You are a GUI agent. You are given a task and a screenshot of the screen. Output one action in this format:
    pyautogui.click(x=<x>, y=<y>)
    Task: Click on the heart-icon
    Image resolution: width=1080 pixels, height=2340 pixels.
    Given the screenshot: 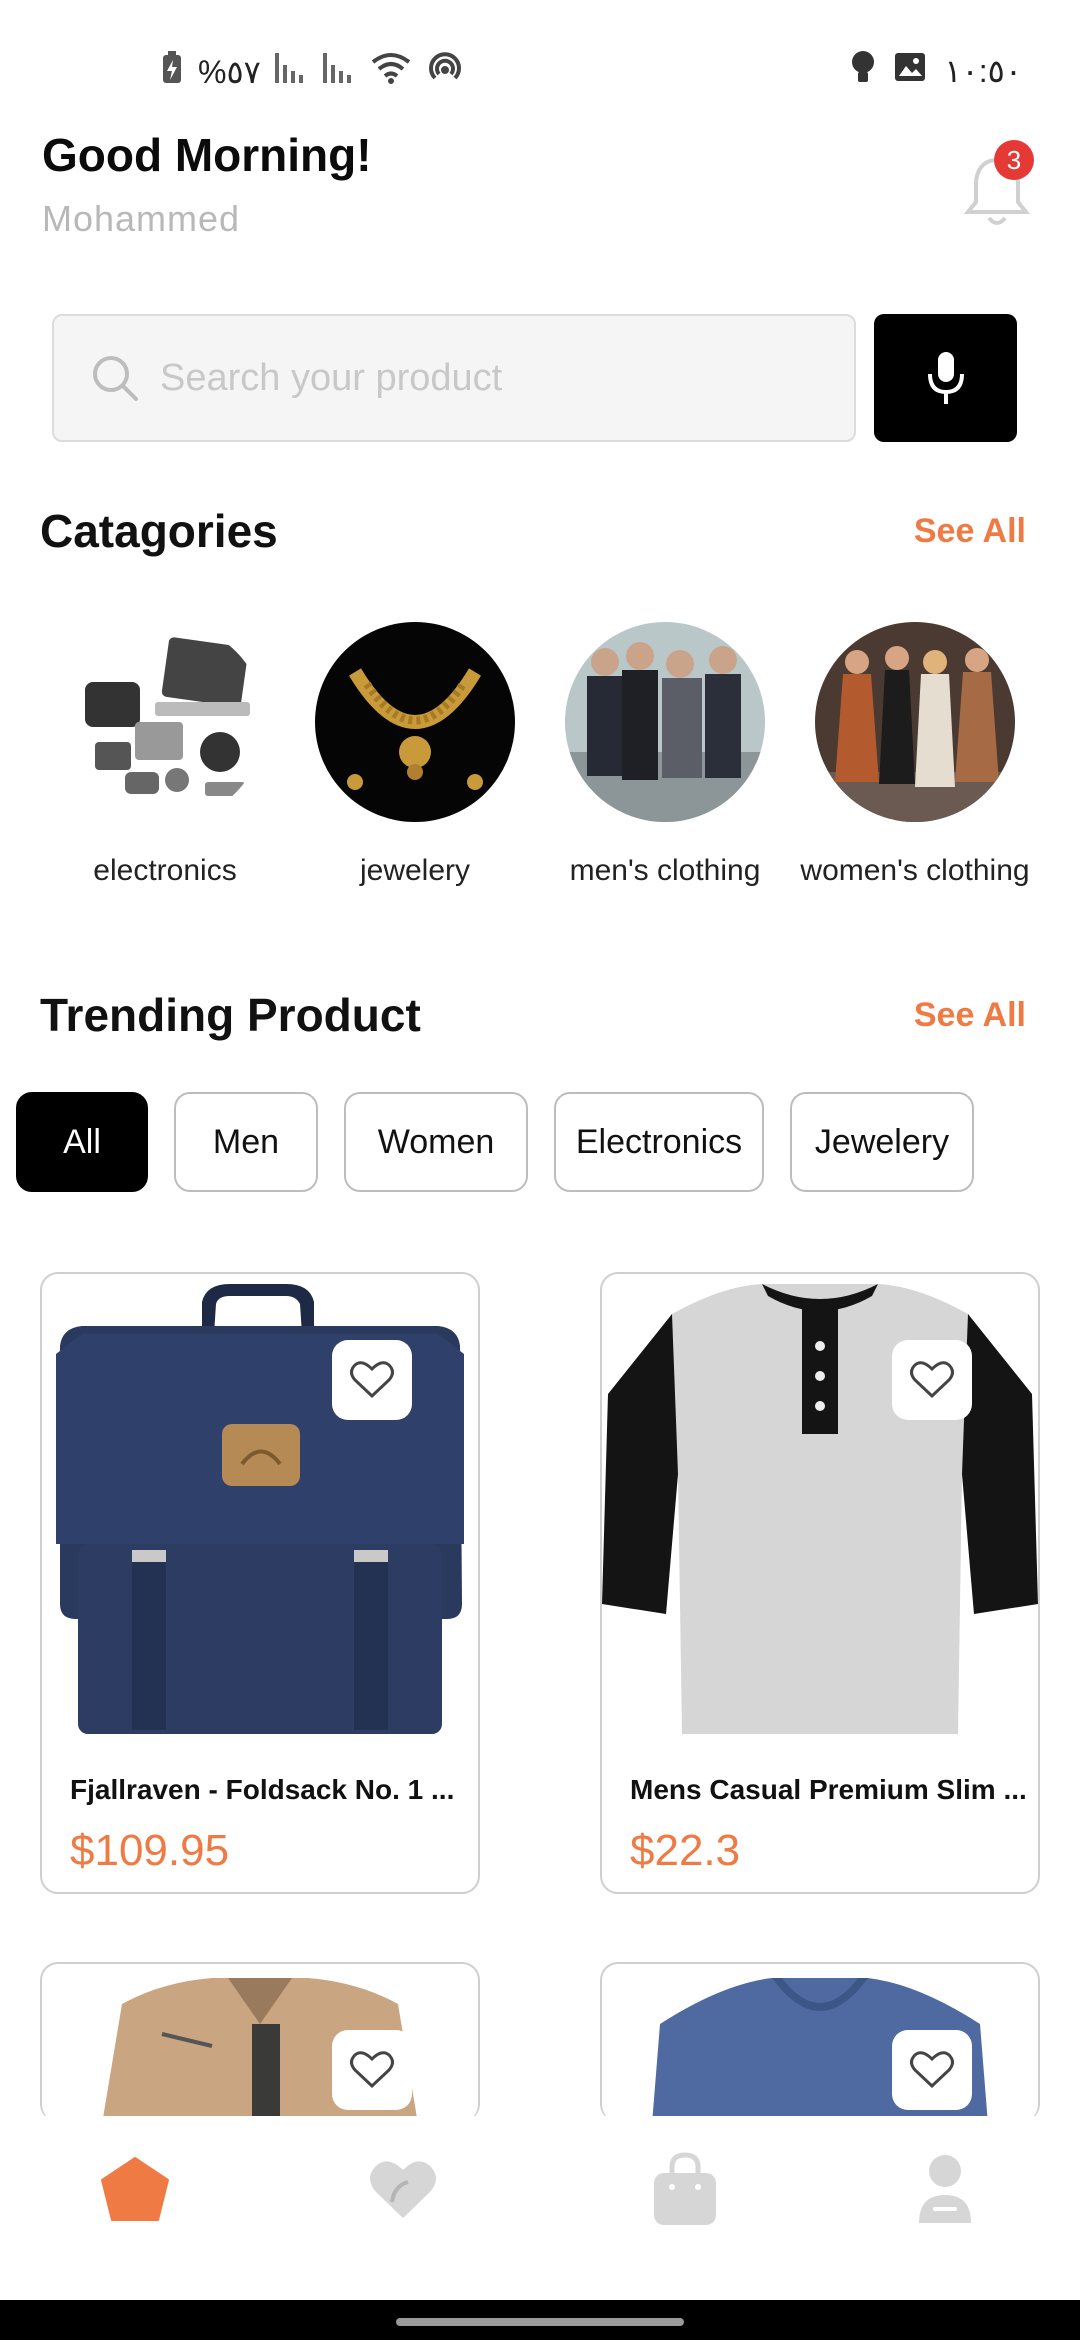 What is the action you would take?
    pyautogui.click(x=403, y=2189)
    